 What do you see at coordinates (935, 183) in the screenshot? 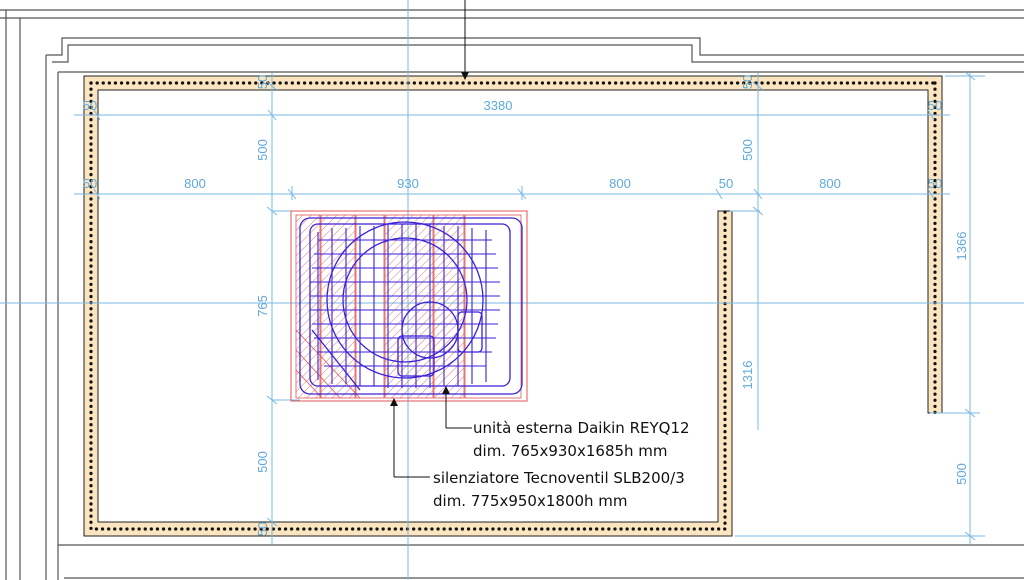
I see `dim-thickness-right-mid: 50` at bounding box center [935, 183].